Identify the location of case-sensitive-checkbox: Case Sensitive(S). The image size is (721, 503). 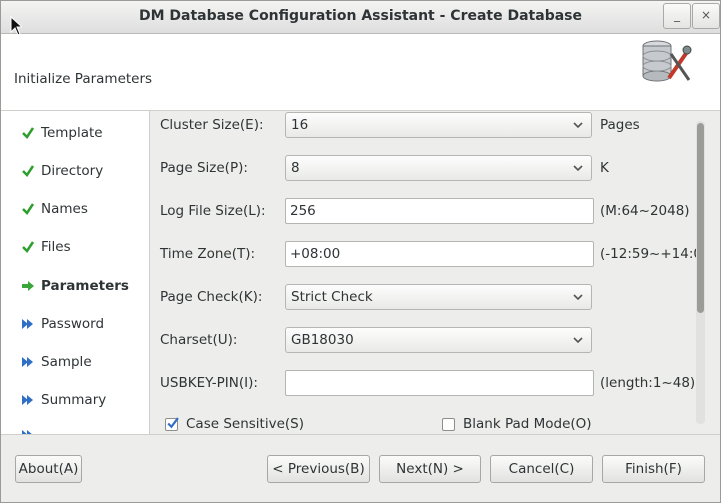
(234, 424).